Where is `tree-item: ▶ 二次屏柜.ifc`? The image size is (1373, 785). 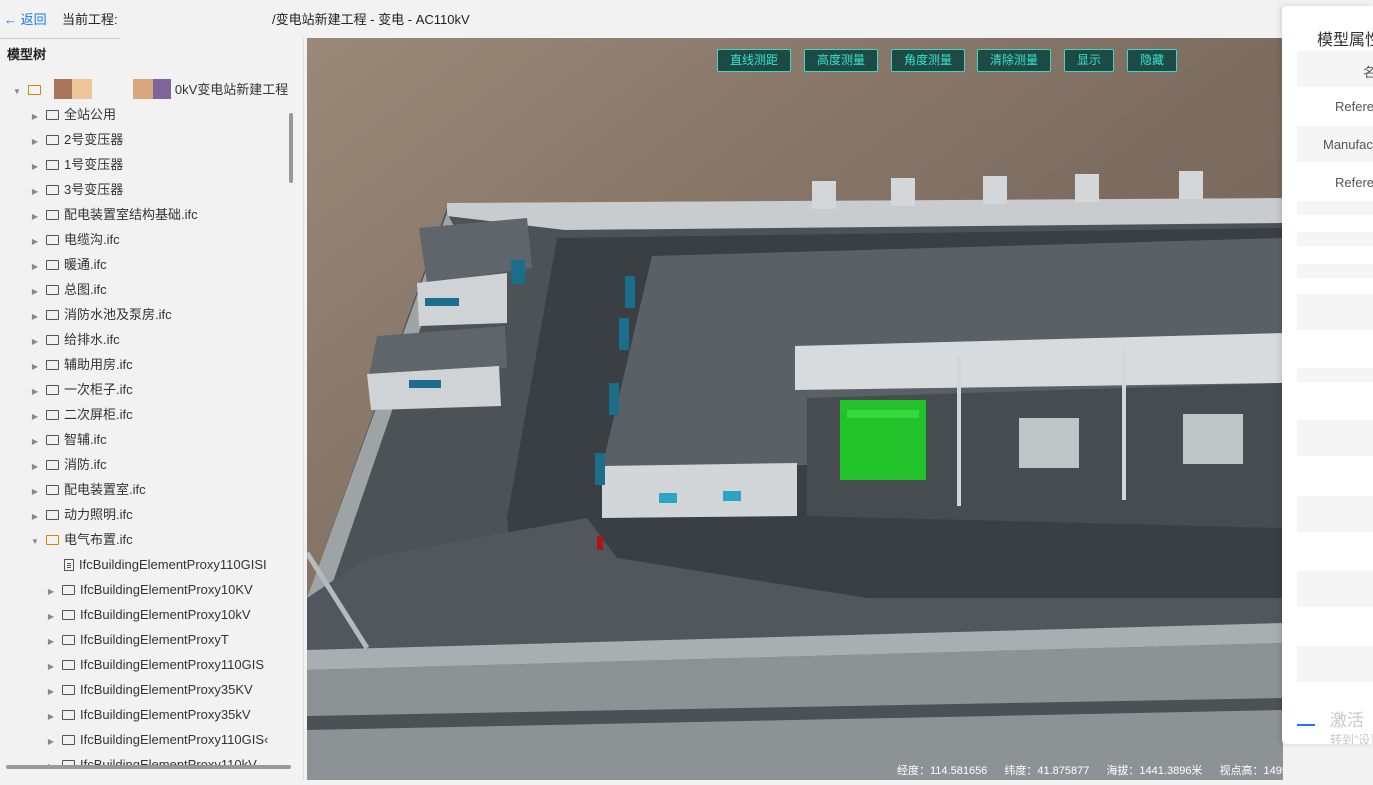
tree-item: ▶ 二次屏柜.ifc is located at coordinates (81, 414).